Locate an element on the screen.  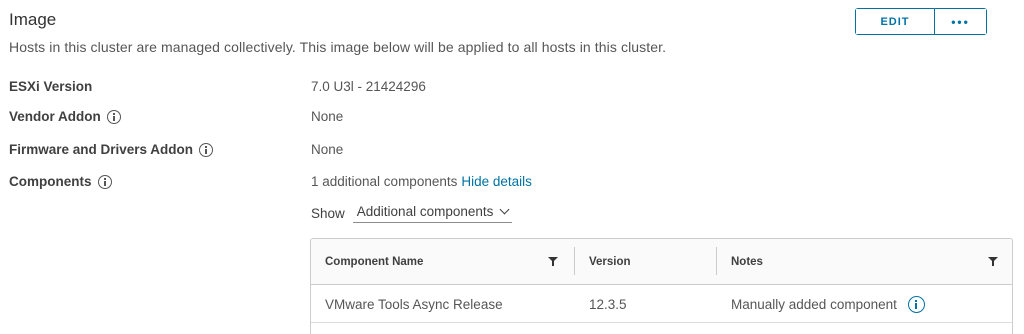
components-label-text: Components is located at coordinates (50, 181).